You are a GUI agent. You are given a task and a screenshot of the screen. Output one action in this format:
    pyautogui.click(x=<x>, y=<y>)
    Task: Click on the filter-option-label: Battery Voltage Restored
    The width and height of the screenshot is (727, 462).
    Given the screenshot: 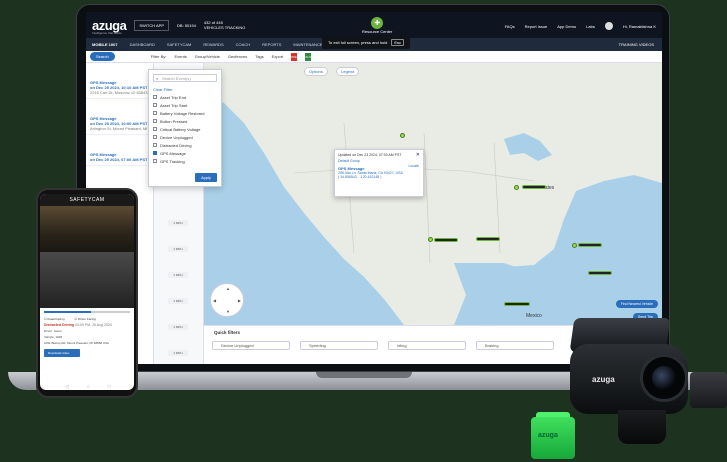 What is the action you would take?
    pyautogui.click(x=182, y=113)
    